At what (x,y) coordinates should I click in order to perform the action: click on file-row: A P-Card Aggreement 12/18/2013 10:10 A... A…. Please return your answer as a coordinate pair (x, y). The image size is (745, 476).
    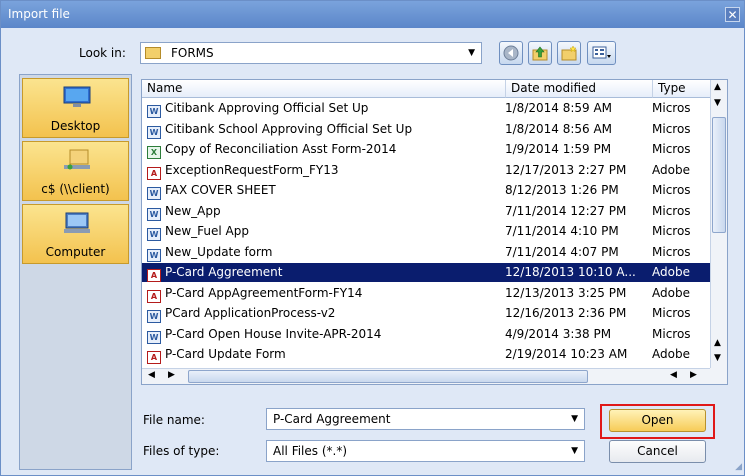
    Looking at the image, I should click on (426, 272).